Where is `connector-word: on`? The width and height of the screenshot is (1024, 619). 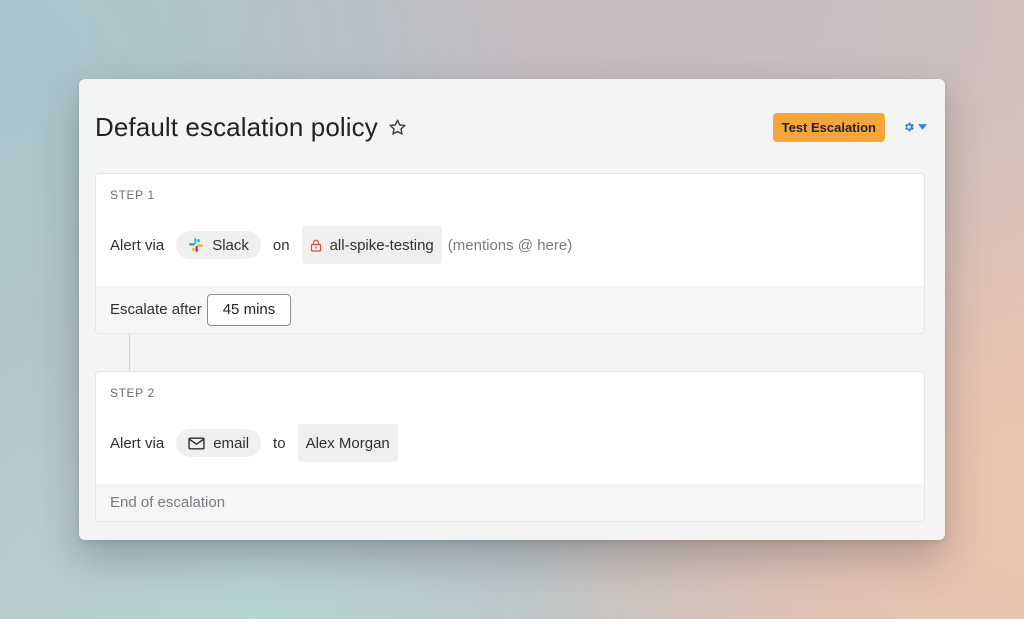
connector-word: on is located at coordinates (281, 245).